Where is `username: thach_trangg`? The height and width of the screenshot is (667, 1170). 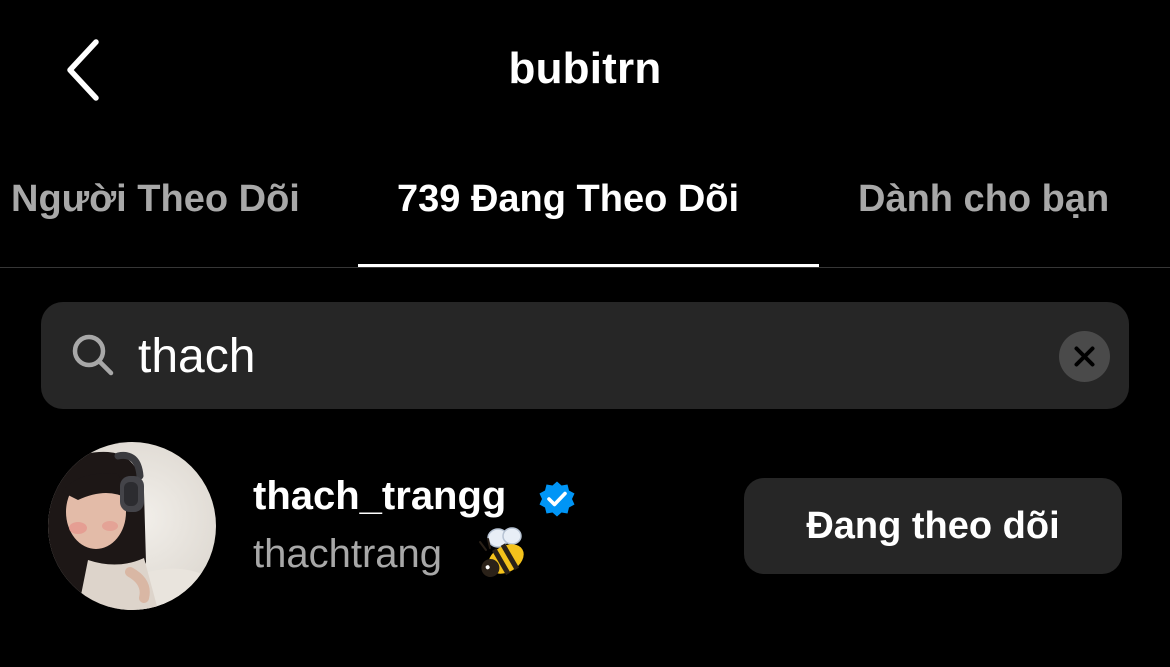
username: thach_trangg is located at coordinates (379, 496).